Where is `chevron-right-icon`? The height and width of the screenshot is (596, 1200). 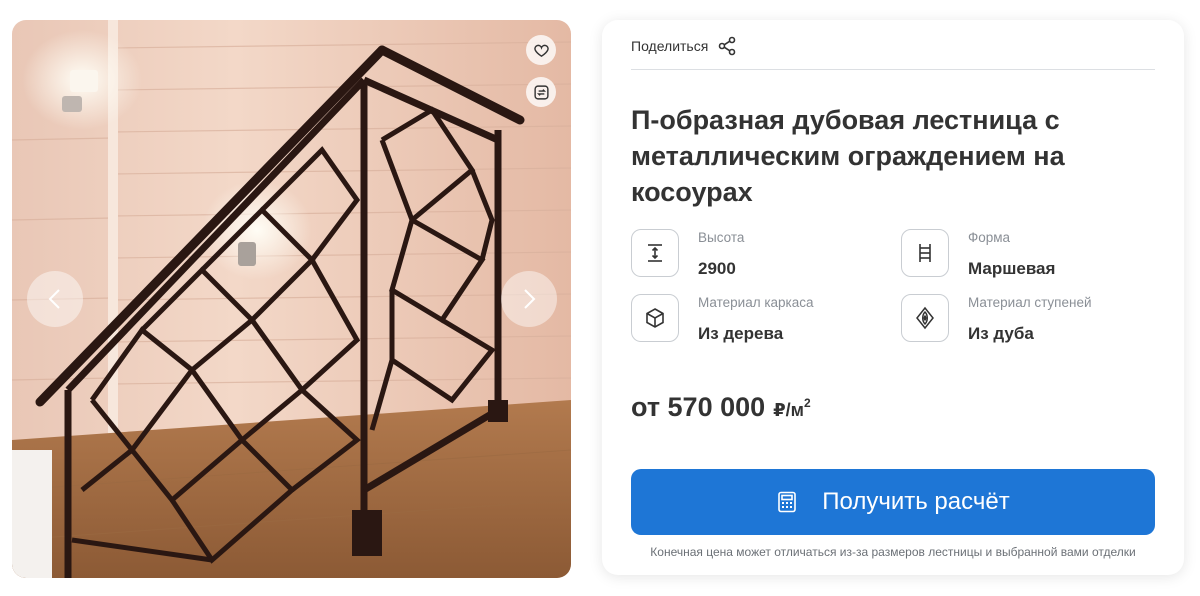
chevron-right-icon is located at coordinates (530, 299).